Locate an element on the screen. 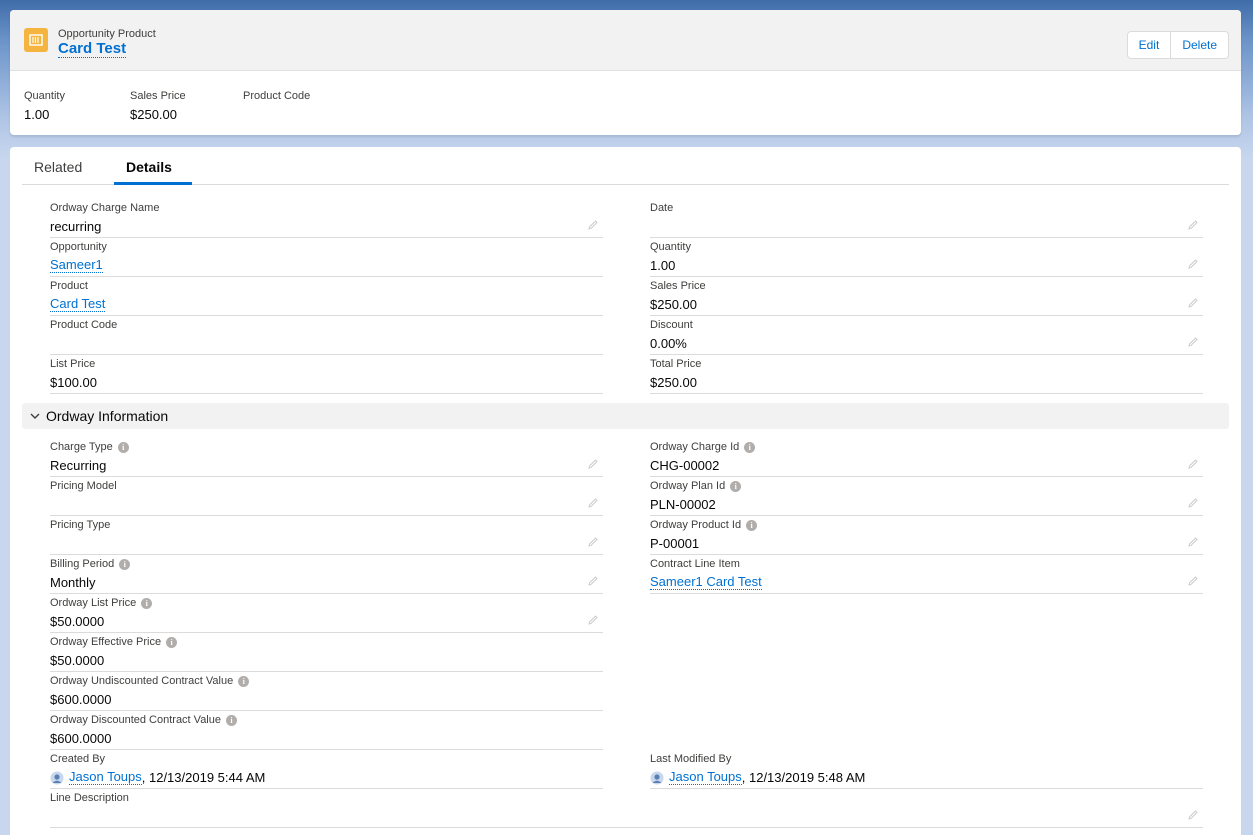 This screenshot has height=835, width=1253. field-value: 0.00% is located at coordinates (668, 343).